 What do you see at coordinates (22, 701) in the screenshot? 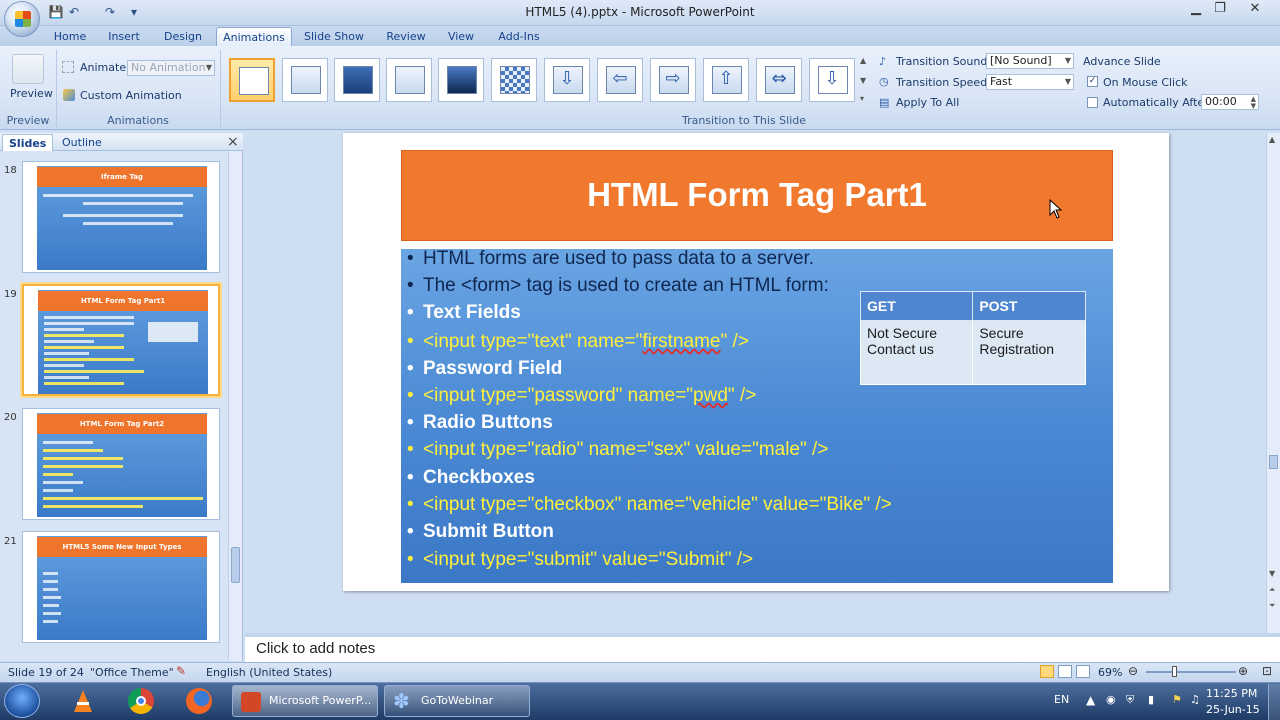
I see `start-button` at bounding box center [22, 701].